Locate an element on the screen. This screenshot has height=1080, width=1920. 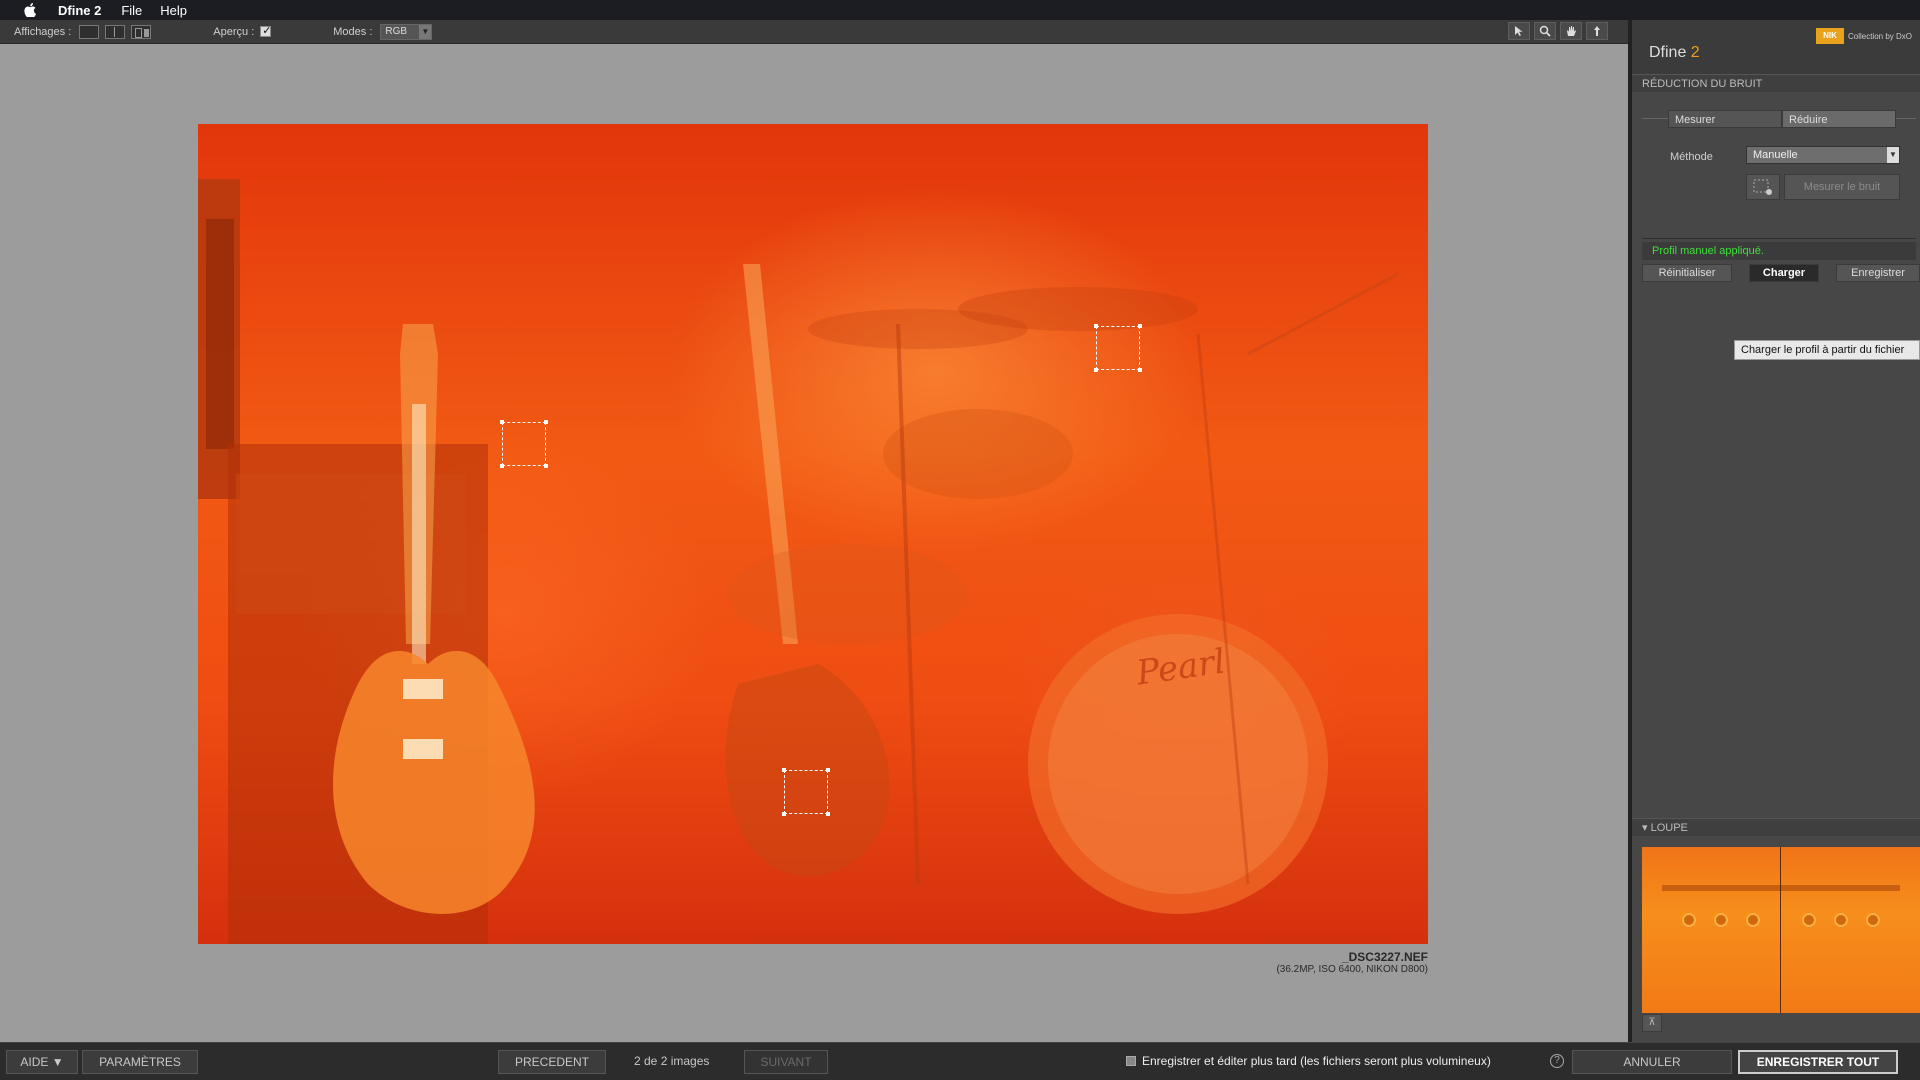
mode-tabs: Mesurer Réduire is located at coordinates (1782, 119).